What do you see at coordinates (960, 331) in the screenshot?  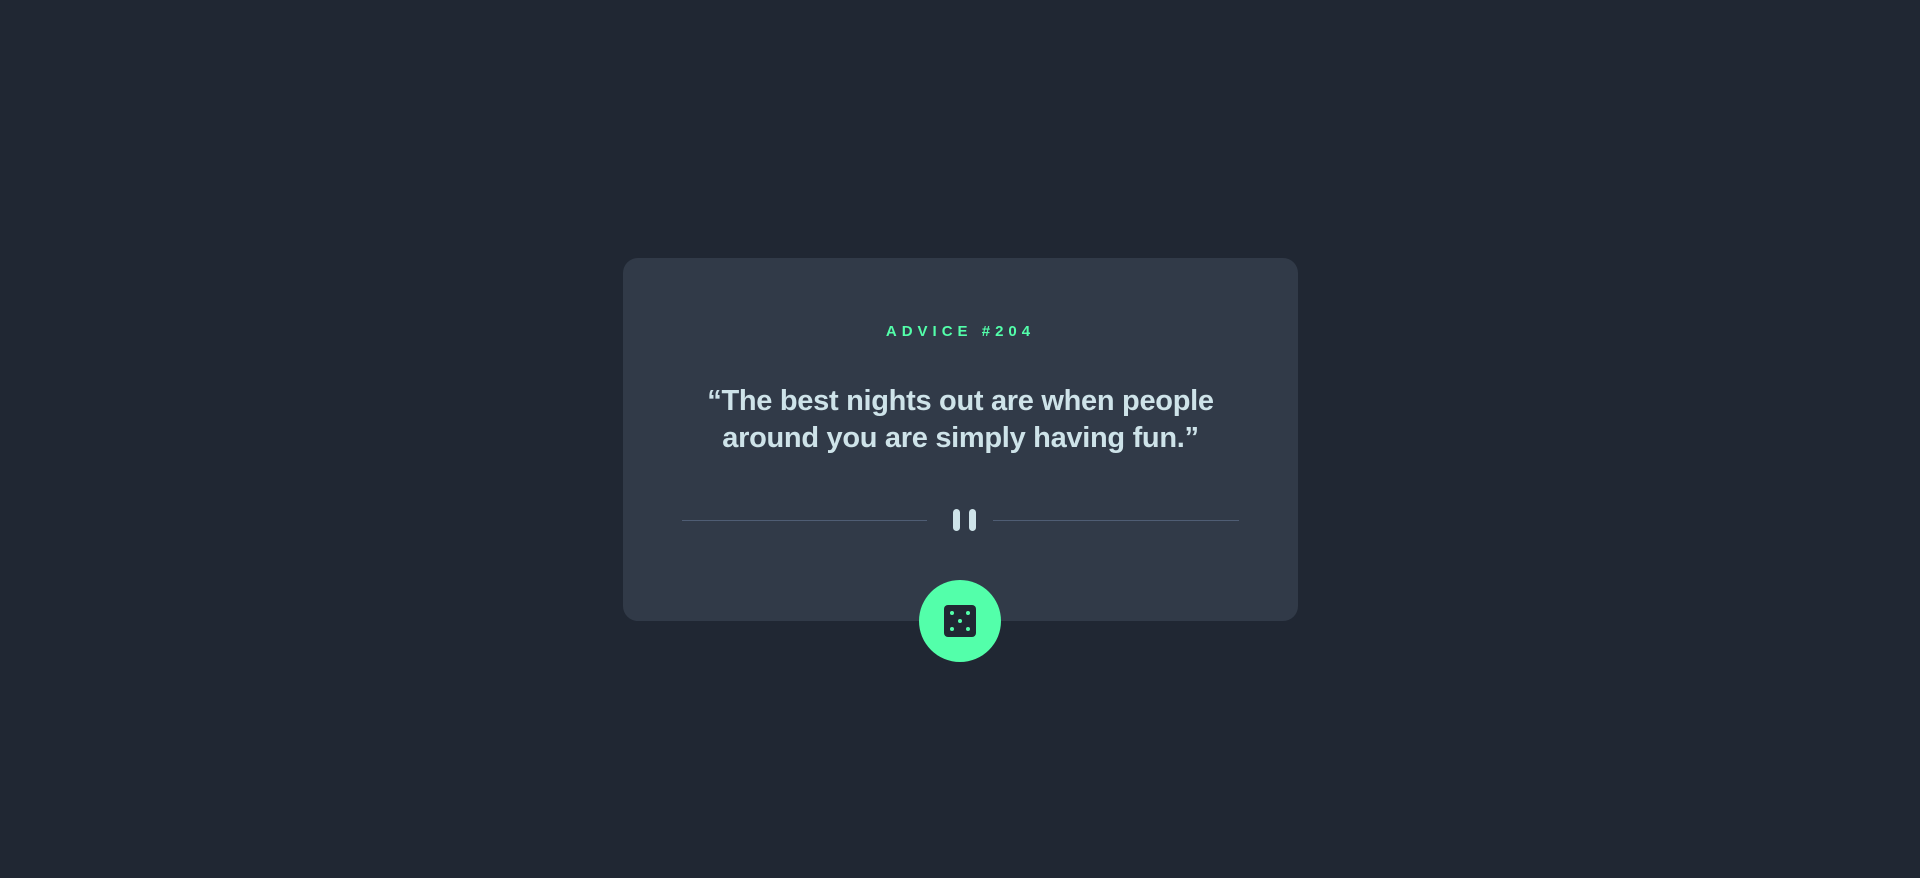 I see `advice-number: ADVICE #204` at bounding box center [960, 331].